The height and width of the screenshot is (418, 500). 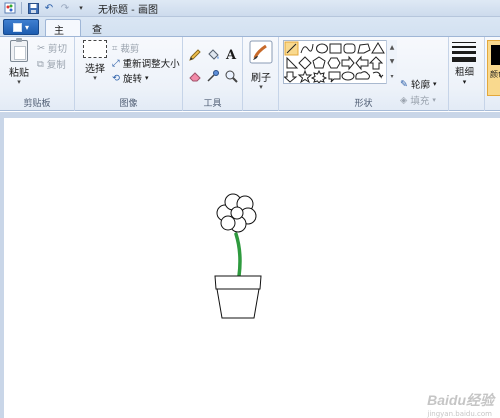 What do you see at coordinates (334, 62) in the screenshot?
I see `shapes-gallery-grid` at bounding box center [334, 62].